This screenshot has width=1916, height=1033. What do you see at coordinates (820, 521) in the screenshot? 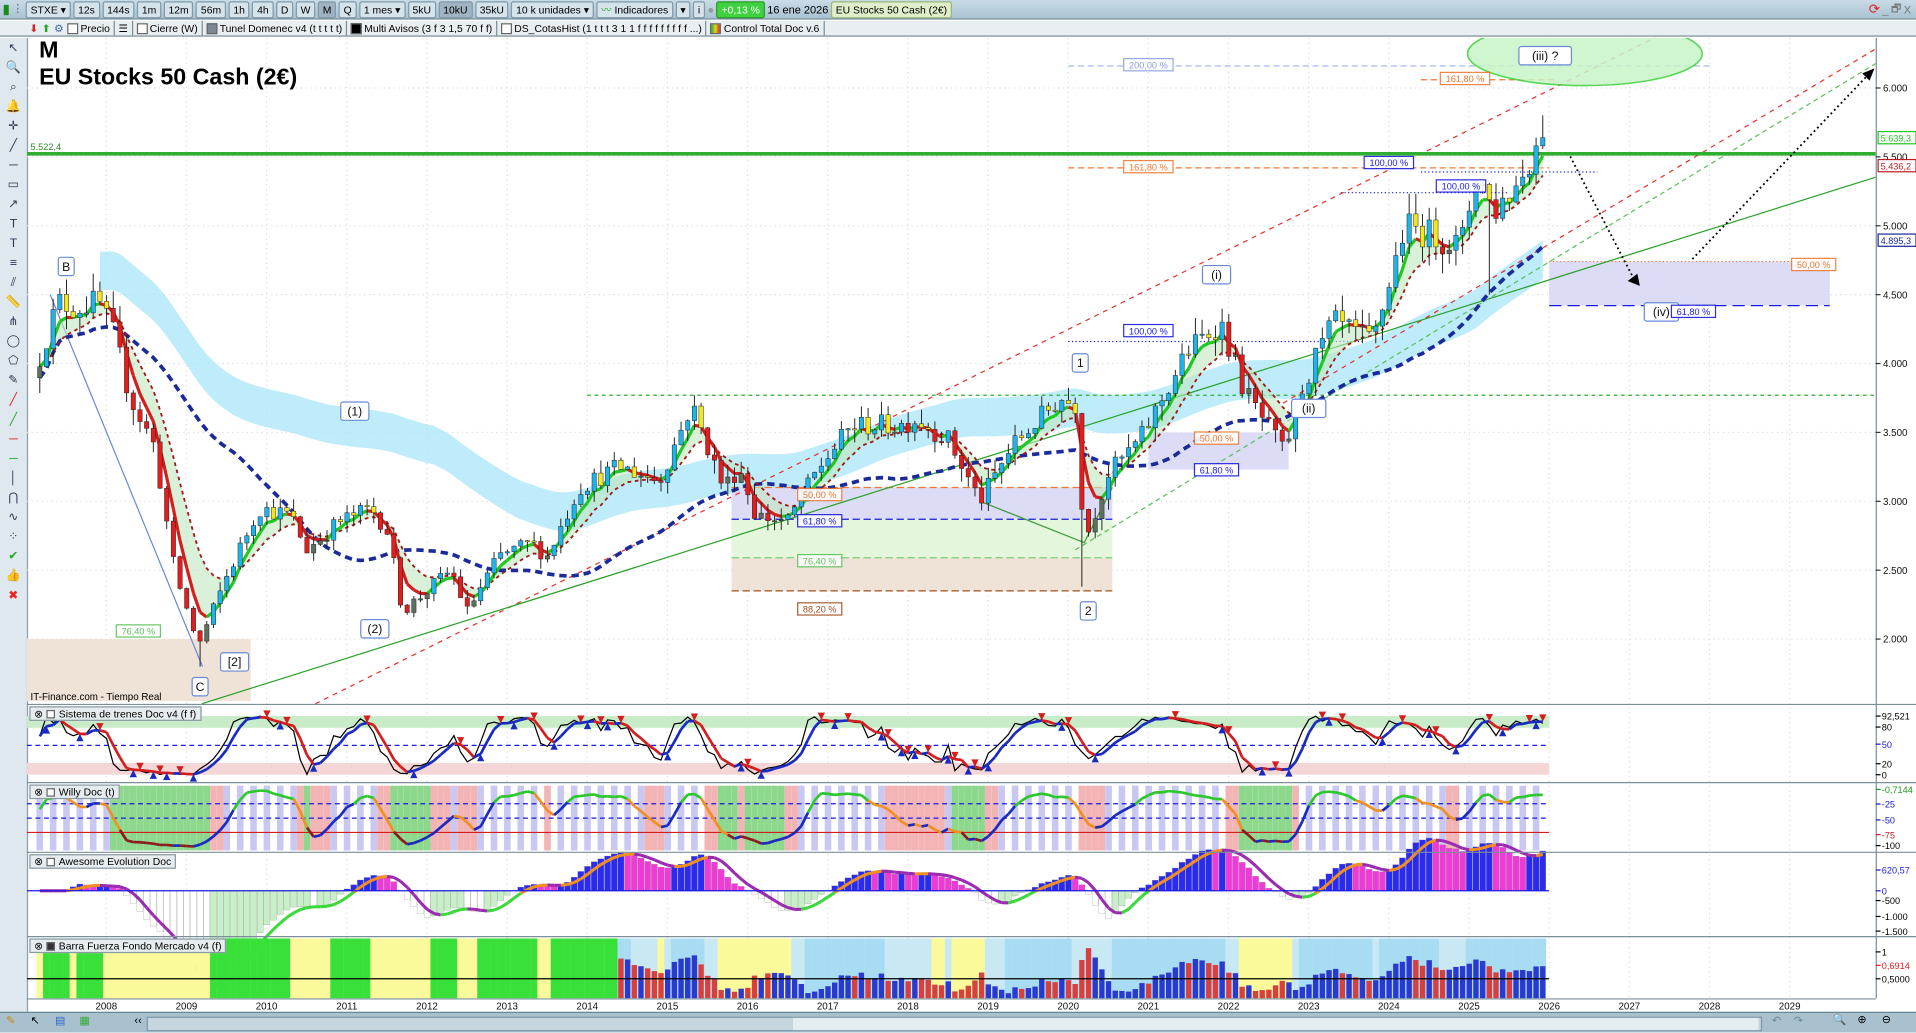
I see `fib-label: 61,80 %` at bounding box center [820, 521].